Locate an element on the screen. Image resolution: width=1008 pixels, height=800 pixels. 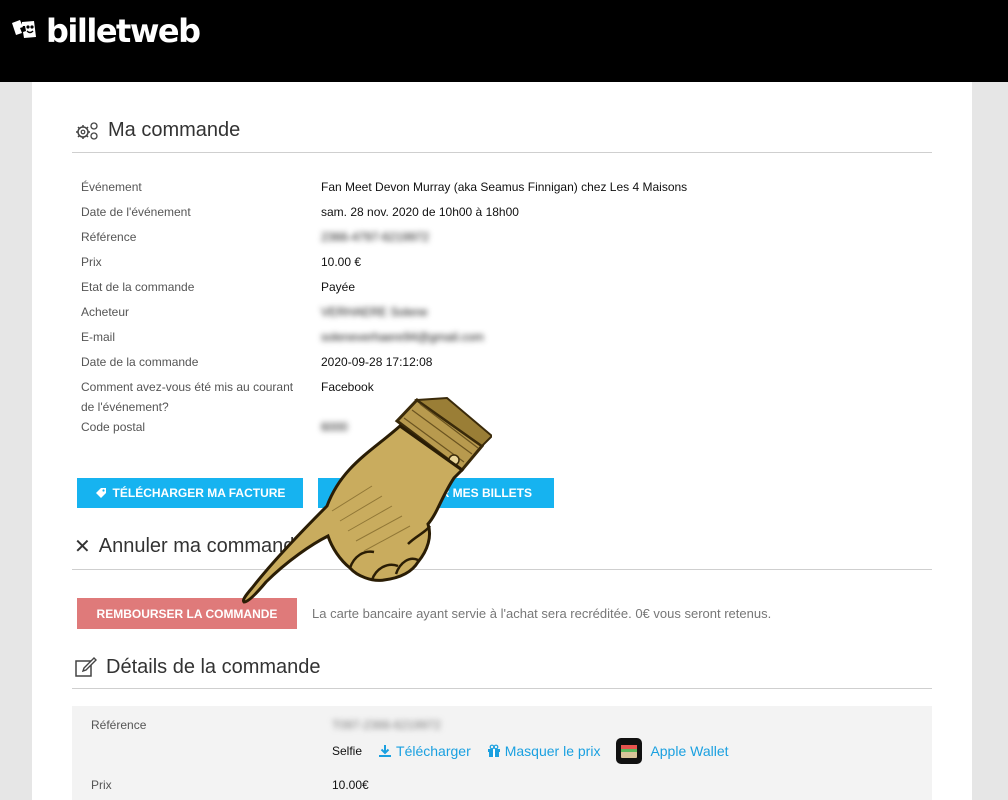
tag-icon is located at coordinates (100, 493).